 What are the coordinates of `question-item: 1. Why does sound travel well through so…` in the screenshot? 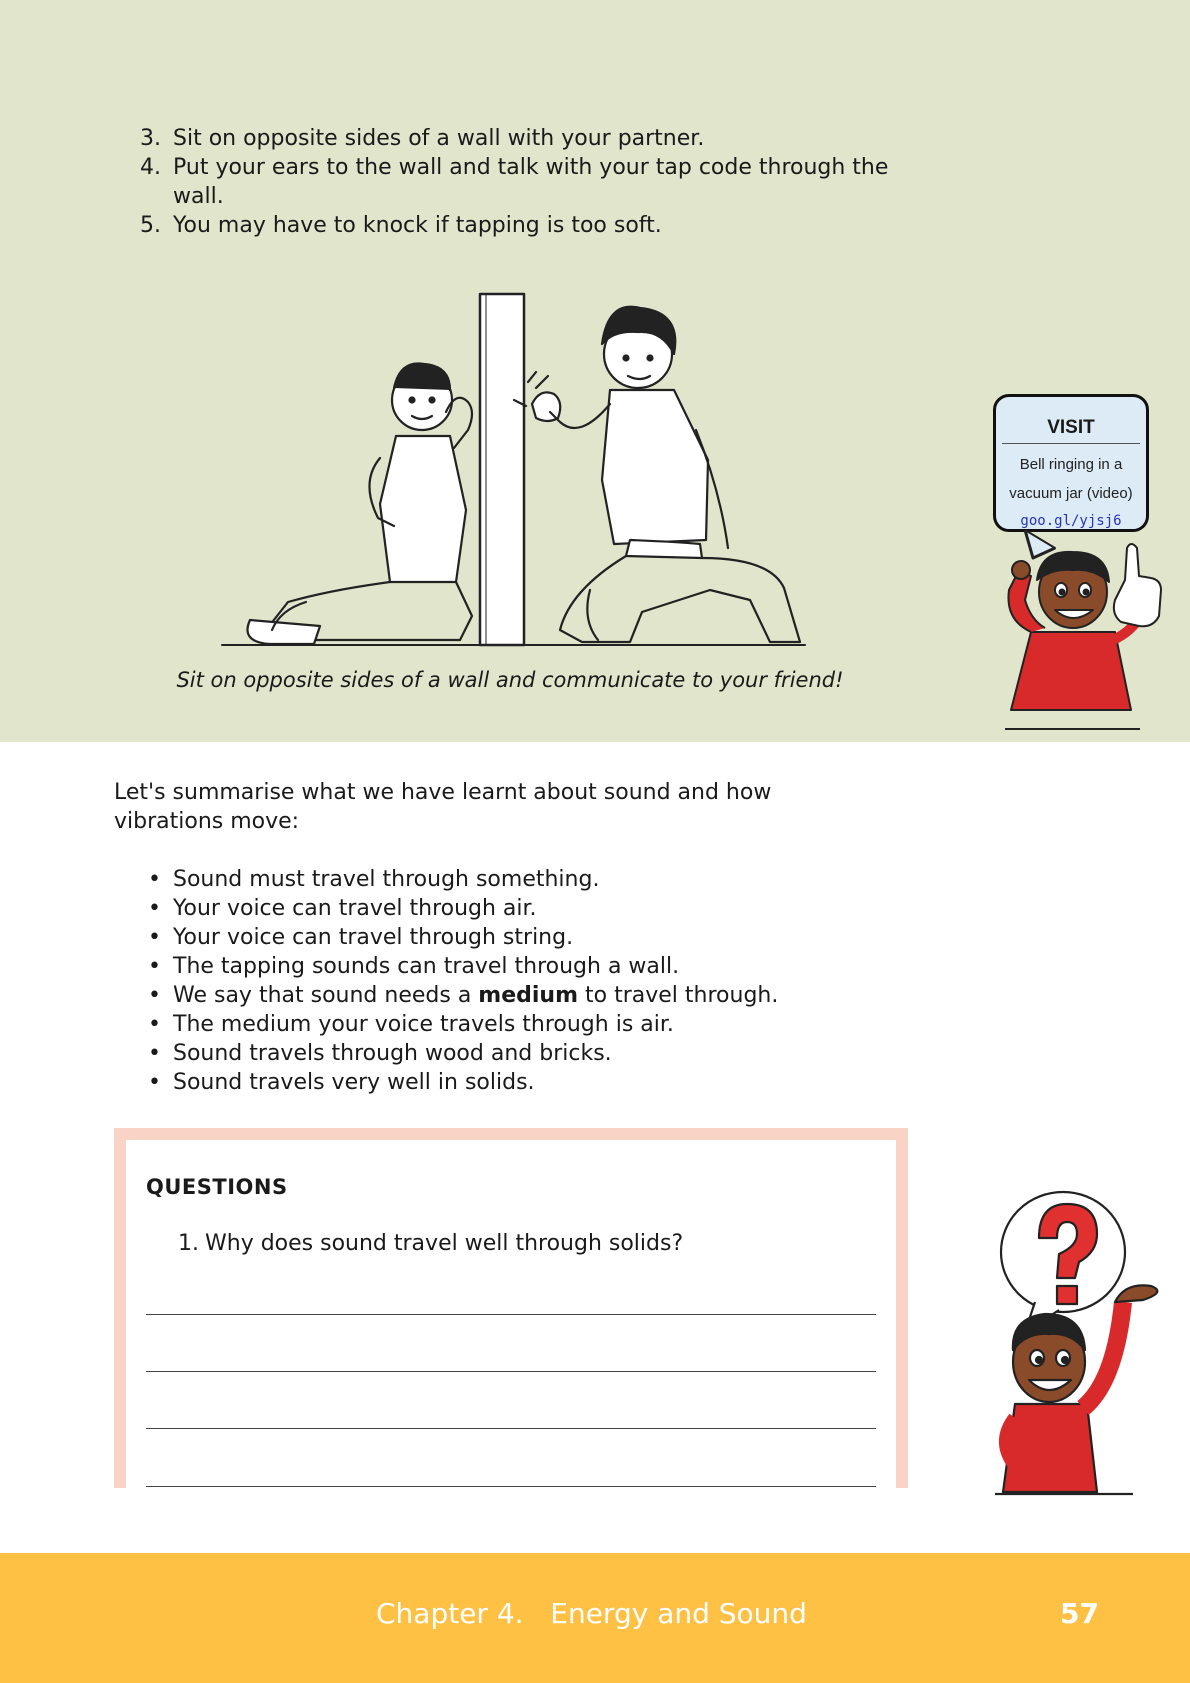 It's located at (431, 1243).